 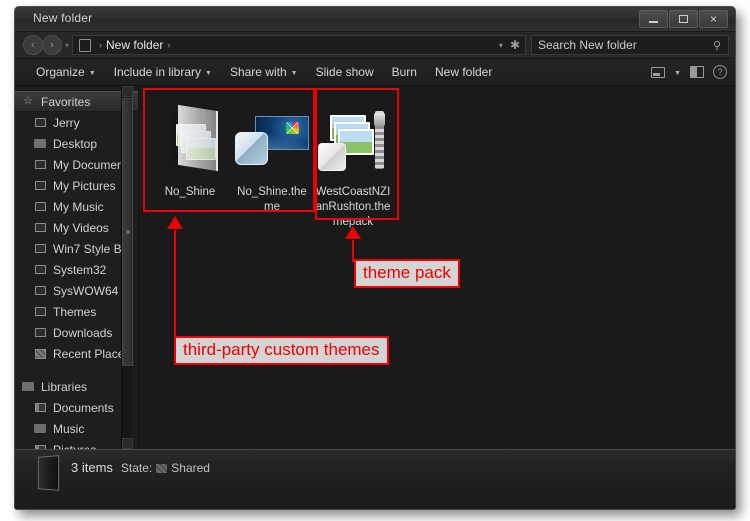 What do you see at coordinates (694, 72) in the screenshot?
I see `preview-pane-fill` at bounding box center [694, 72].